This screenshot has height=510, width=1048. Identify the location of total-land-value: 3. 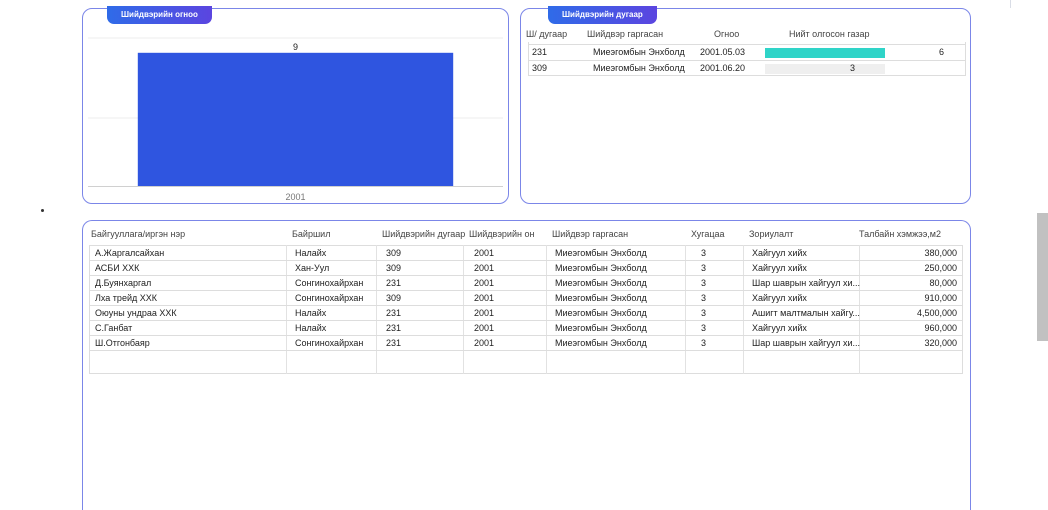
(853, 68).